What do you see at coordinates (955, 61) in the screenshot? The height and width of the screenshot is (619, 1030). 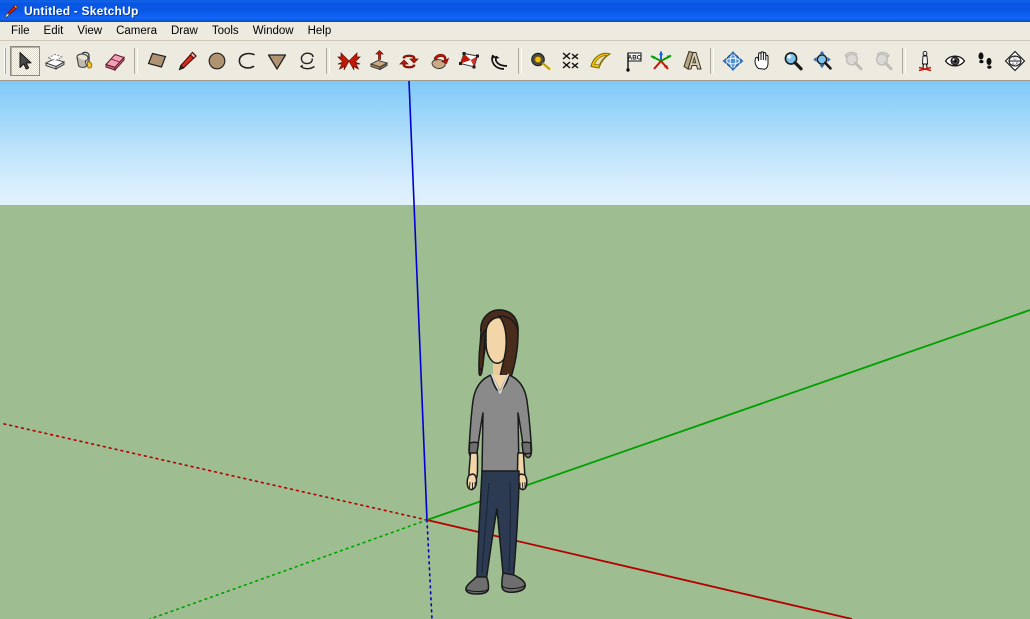 I see `look-around-eye-tool` at bounding box center [955, 61].